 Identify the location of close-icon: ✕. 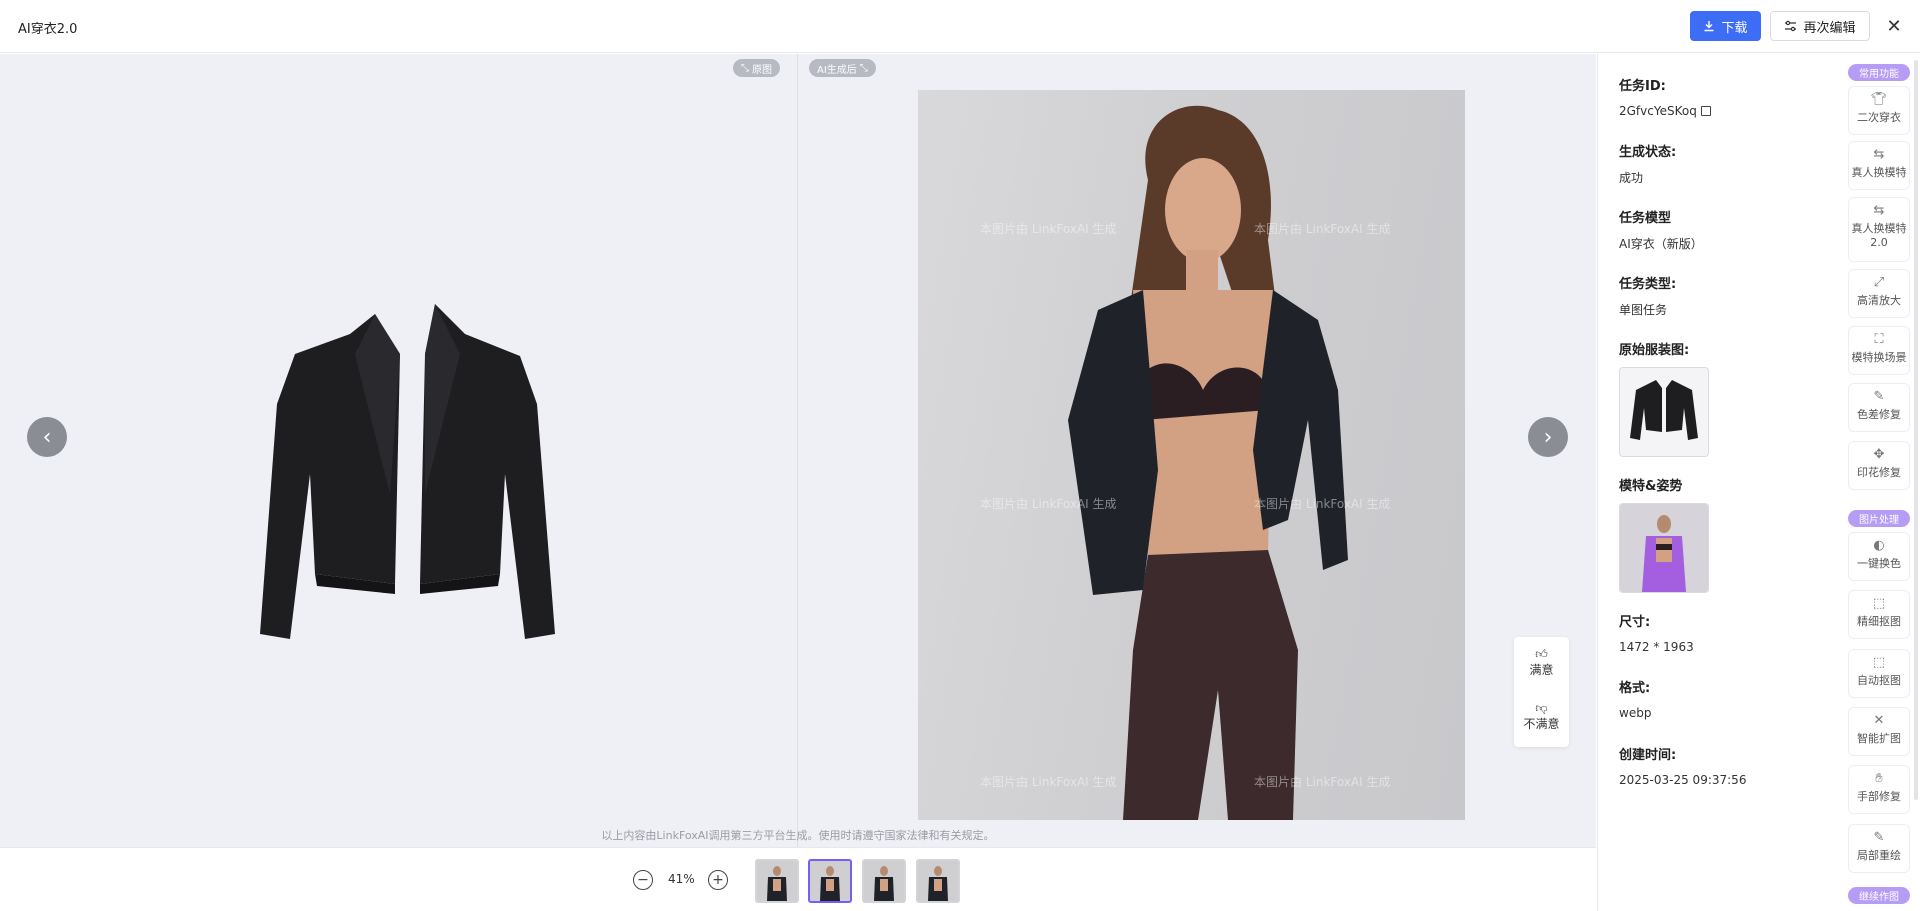
(1894, 26).